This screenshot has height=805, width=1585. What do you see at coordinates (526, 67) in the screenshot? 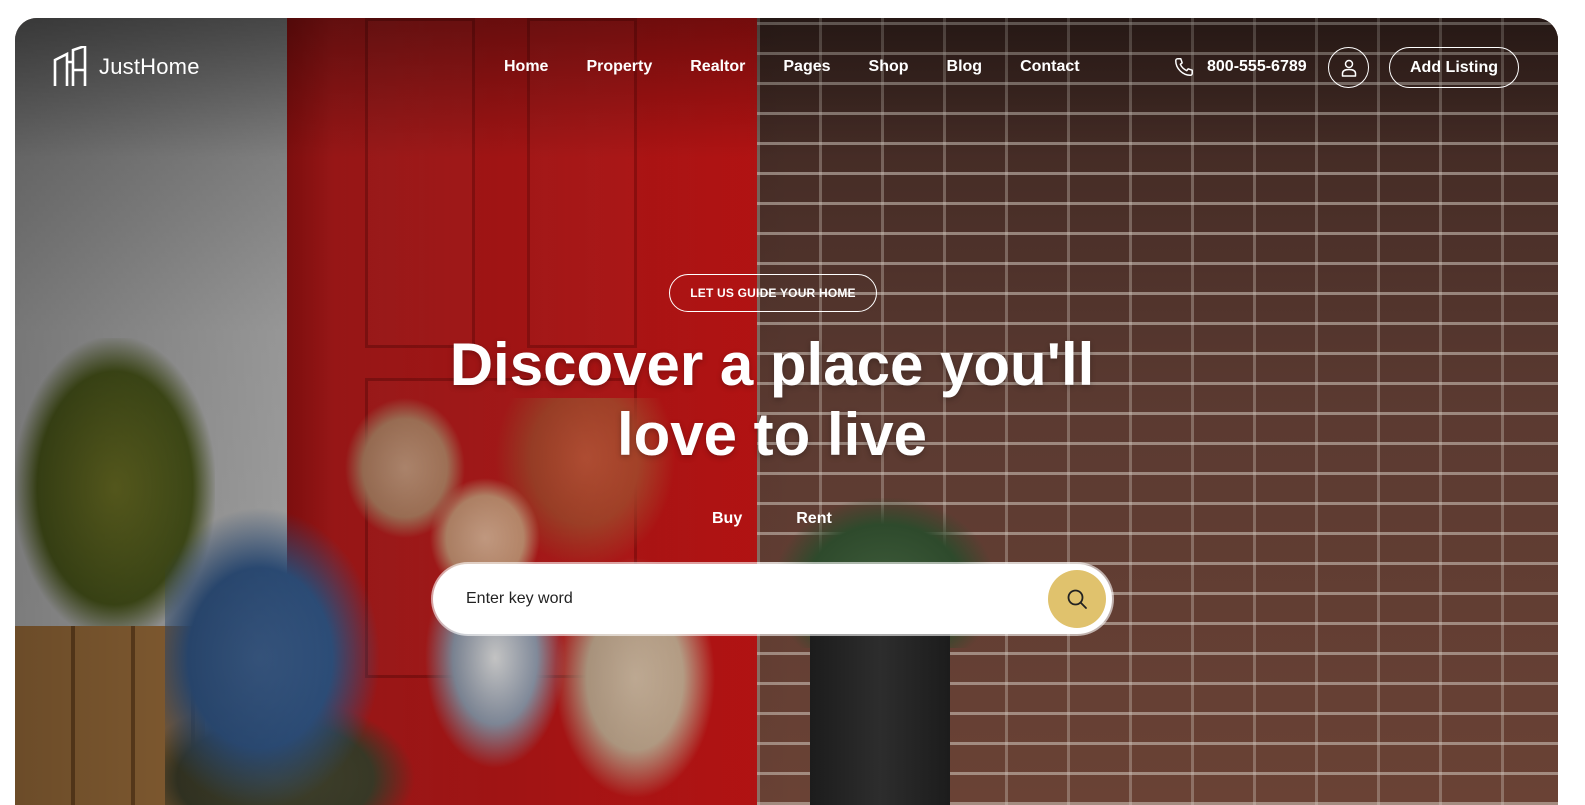
I see `nav-item-home: Home` at bounding box center [526, 67].